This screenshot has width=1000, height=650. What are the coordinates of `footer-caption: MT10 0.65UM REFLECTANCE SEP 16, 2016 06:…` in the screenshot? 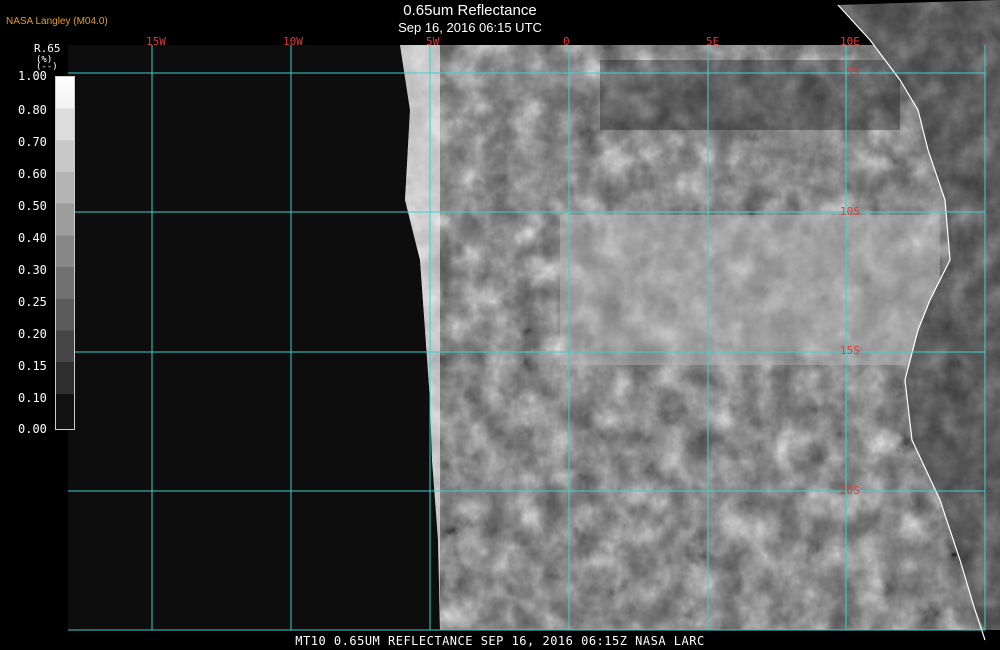 It's located at (500, 641).